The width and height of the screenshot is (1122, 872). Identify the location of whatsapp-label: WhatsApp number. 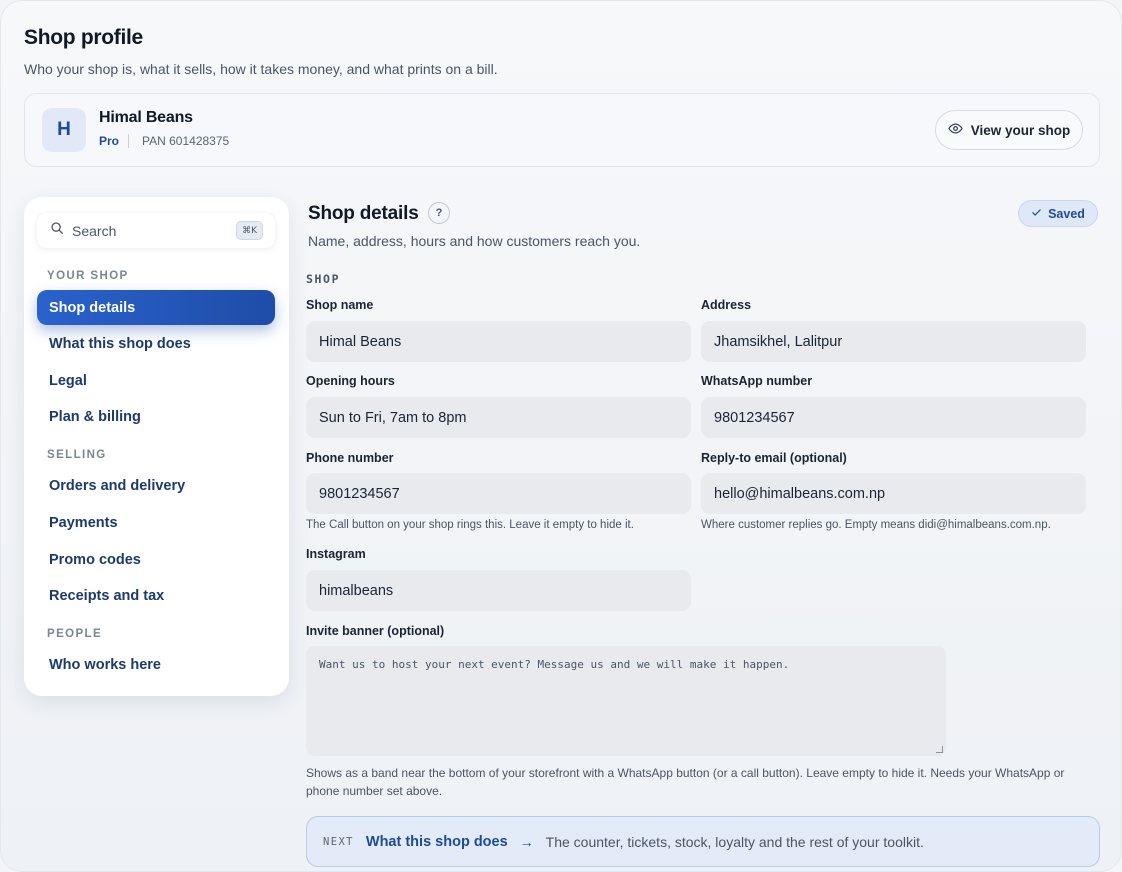
(757, 381).